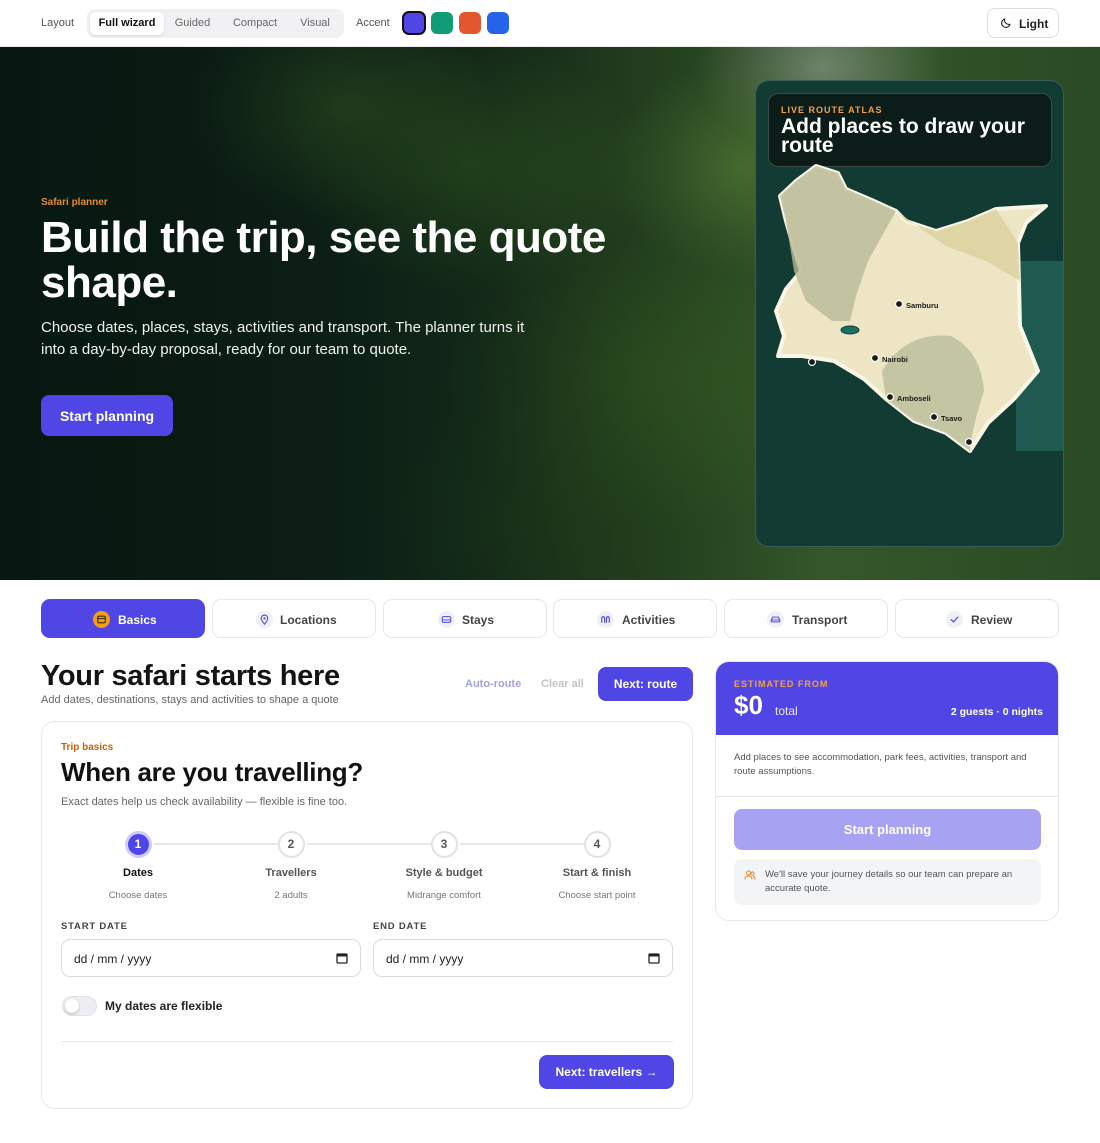  Describe the element at coordinates (444, 873) in the screenshot. I see `step-title: Style & budget` at that location.